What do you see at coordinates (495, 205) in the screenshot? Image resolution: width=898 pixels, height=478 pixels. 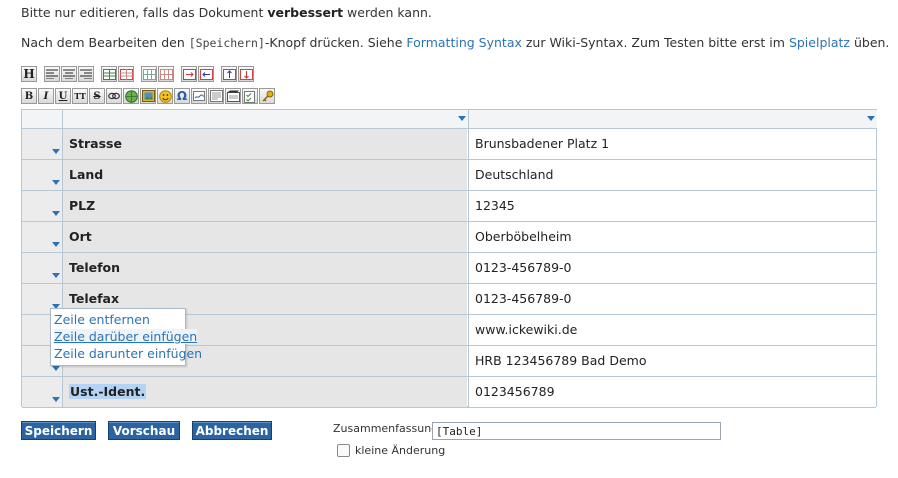 I see `value-cell-text: 12345` at bounding box center [495, 205].